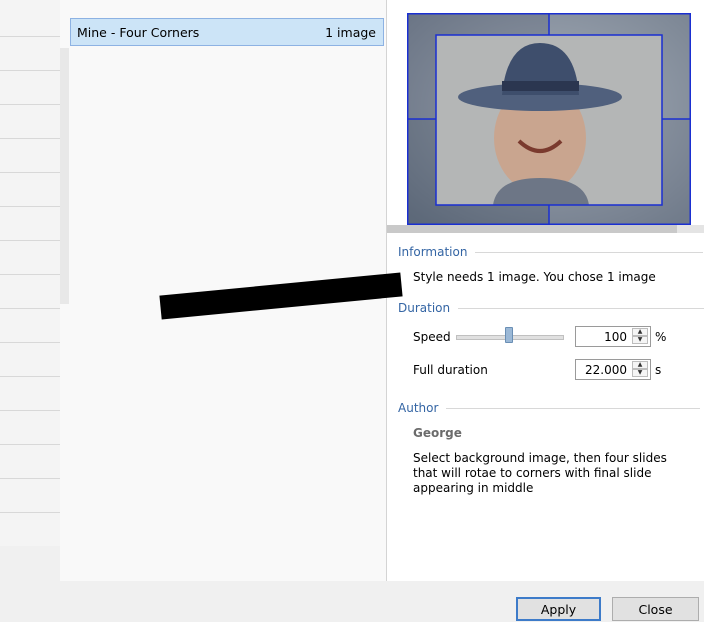  I want to click on style-list-item: Mine - Four Corners 1 image, so click(227, 32).